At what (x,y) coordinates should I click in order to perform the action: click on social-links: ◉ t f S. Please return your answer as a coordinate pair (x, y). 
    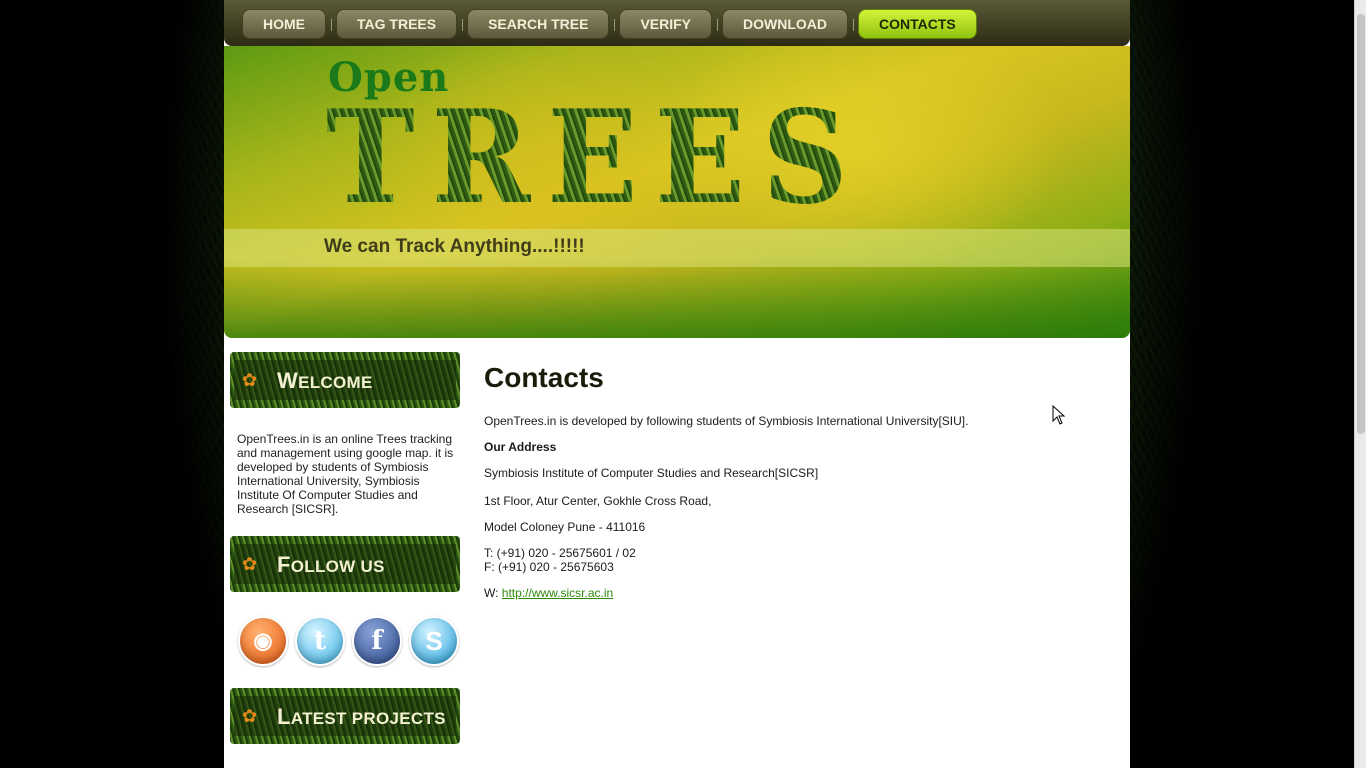
    Looking at the image, I should click on (350, 641).